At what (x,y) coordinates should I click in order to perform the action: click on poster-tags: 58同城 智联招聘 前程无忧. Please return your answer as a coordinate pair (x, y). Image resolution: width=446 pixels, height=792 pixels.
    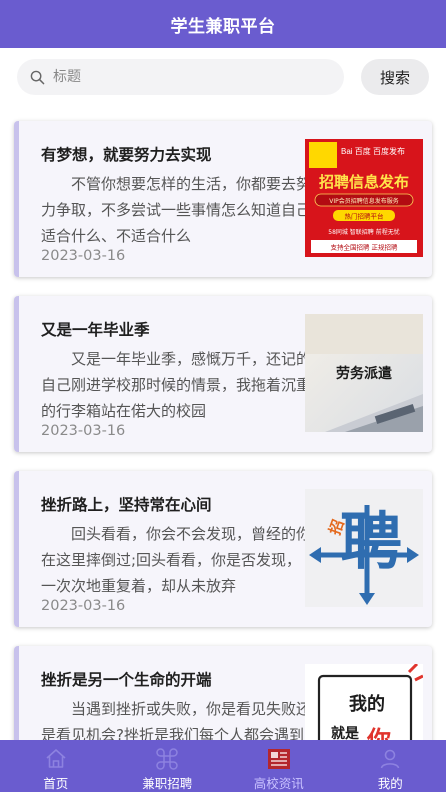
    Looking at the image, I should click on (363, 232).